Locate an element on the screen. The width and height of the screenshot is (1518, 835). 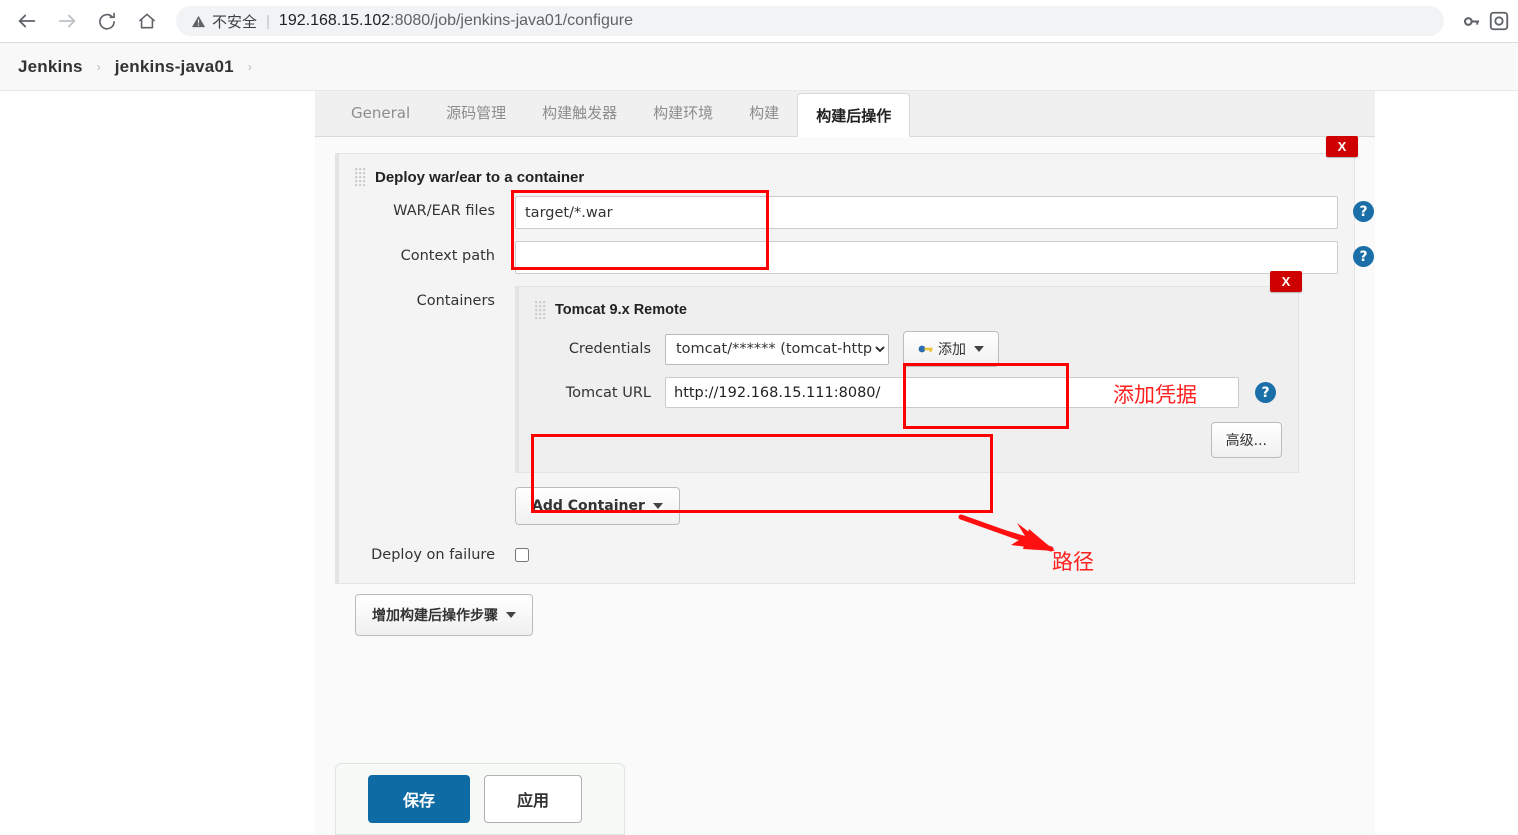
url-path: /job/jenkins-java01/configure is located at coordinates (531, 20).